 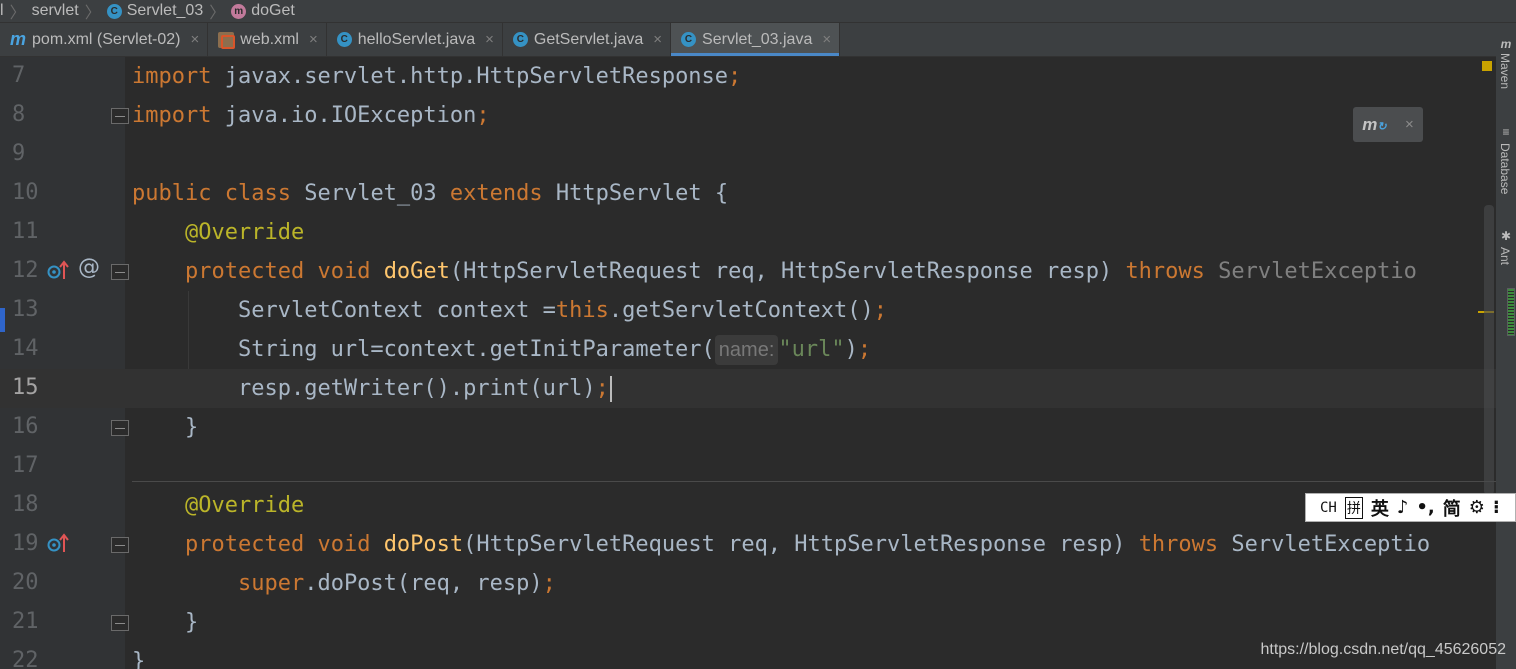 What do you see at coordinates (172, 76) in the screenshot?
I see `keyword: import` at bounding box center [172, 76].